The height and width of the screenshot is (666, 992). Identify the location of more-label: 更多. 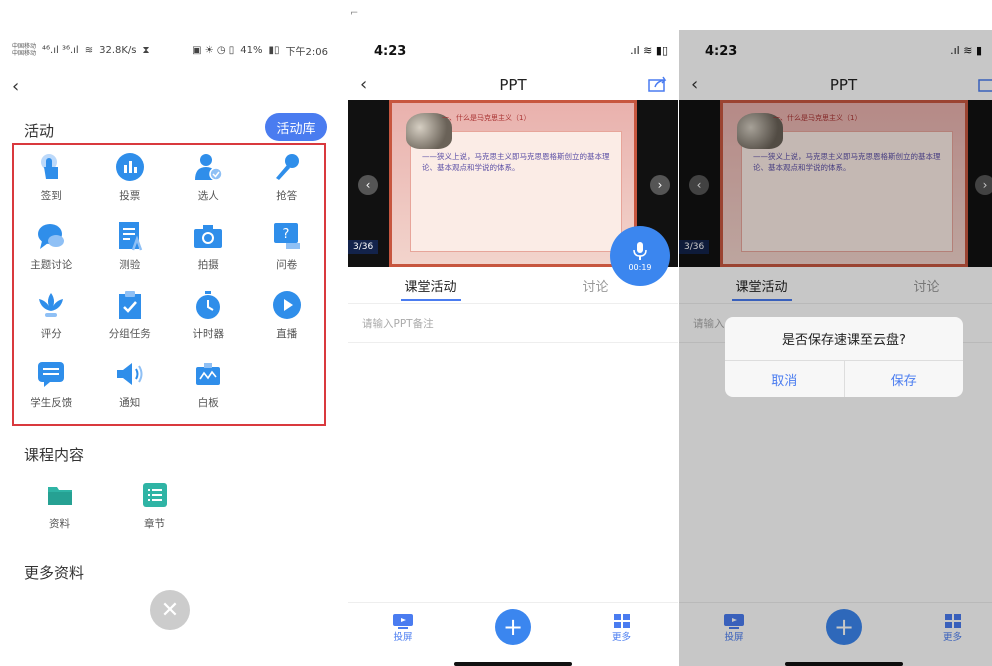
(622, 637).